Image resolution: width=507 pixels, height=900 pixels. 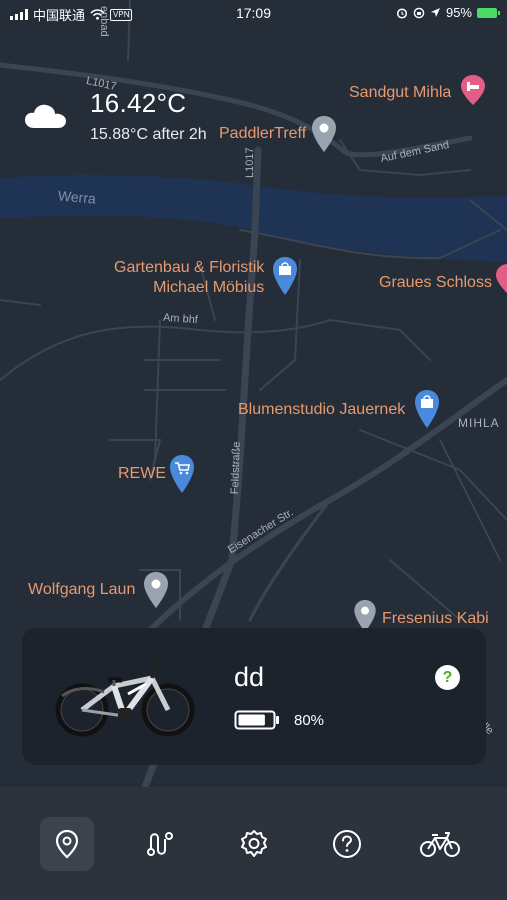 What do you see at coordinates (180, 319) in the screenshot?
I see `street-label-am-bhf: Am bhf` at bounding box center [180, 319].